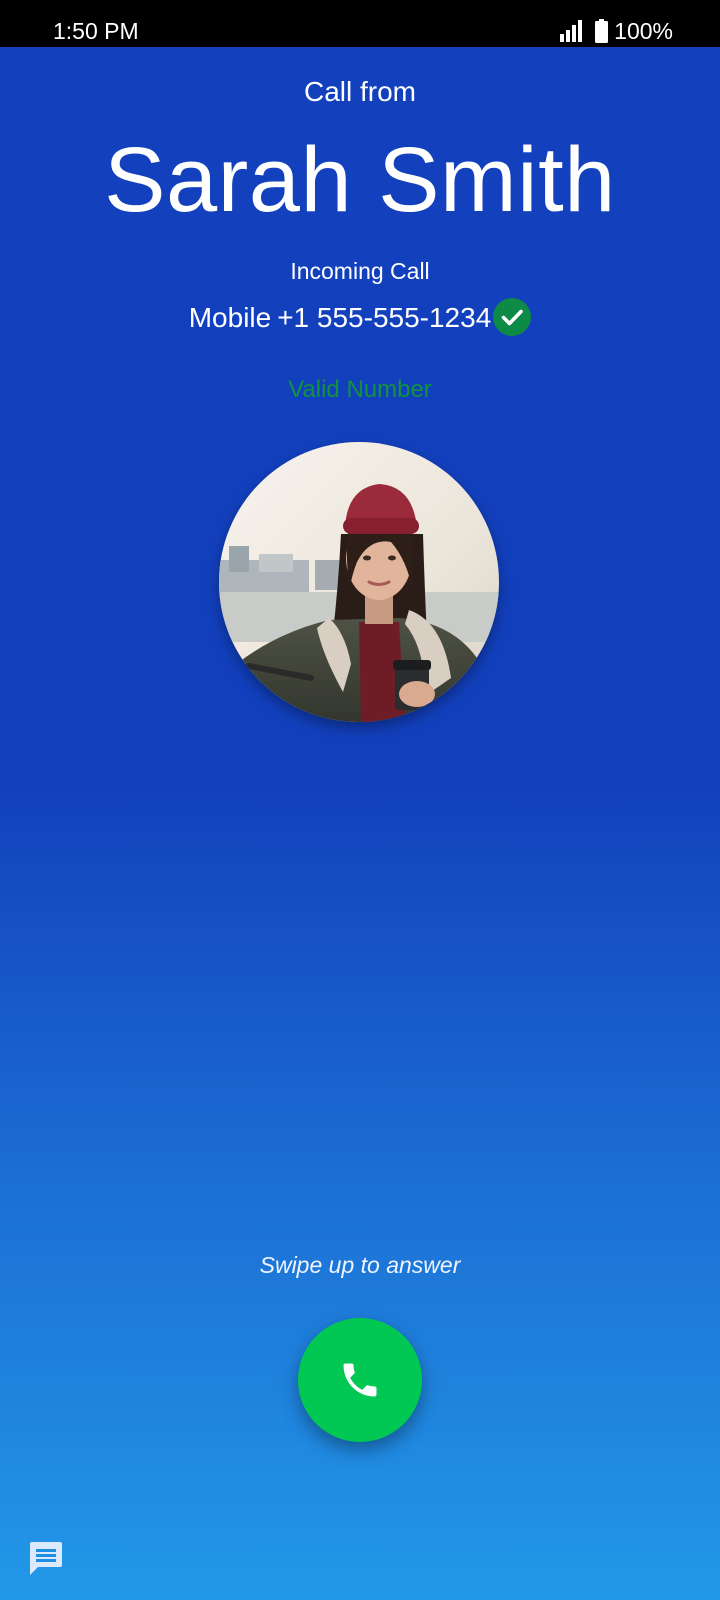 This screenshot has height=1600, width=720. I want to click on reply-with-message-button, so click(46, 1558).